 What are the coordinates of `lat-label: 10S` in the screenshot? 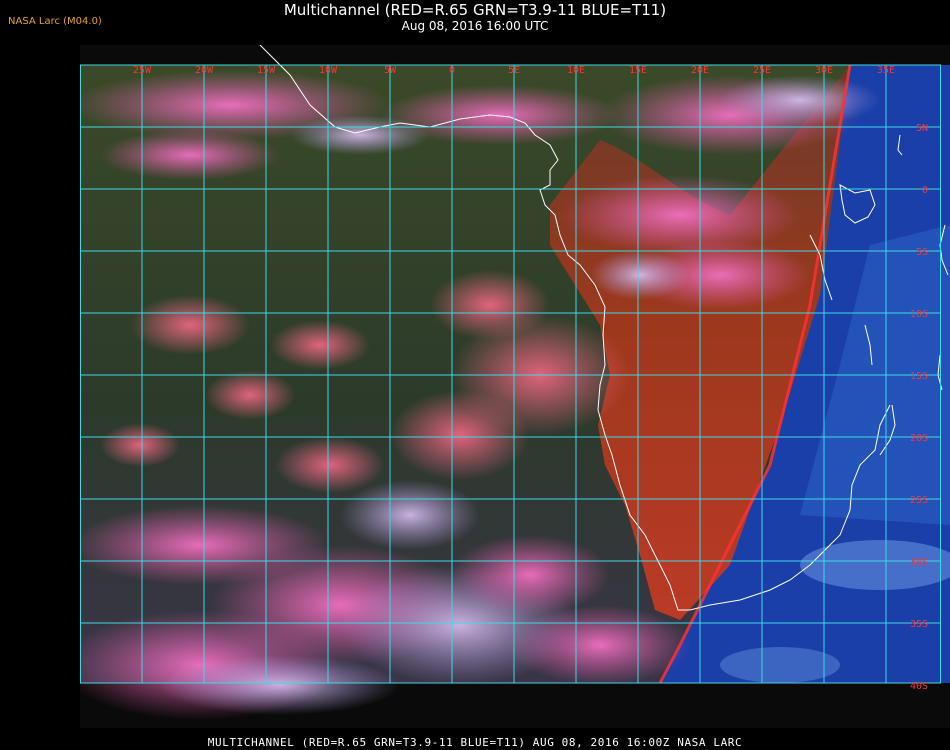 It's located at (919, 314).